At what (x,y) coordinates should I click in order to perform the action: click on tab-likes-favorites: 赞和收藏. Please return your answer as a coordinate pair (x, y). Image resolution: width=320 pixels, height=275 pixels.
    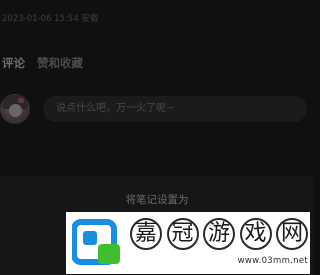
    Looking at the image, I should click on (60, 63).